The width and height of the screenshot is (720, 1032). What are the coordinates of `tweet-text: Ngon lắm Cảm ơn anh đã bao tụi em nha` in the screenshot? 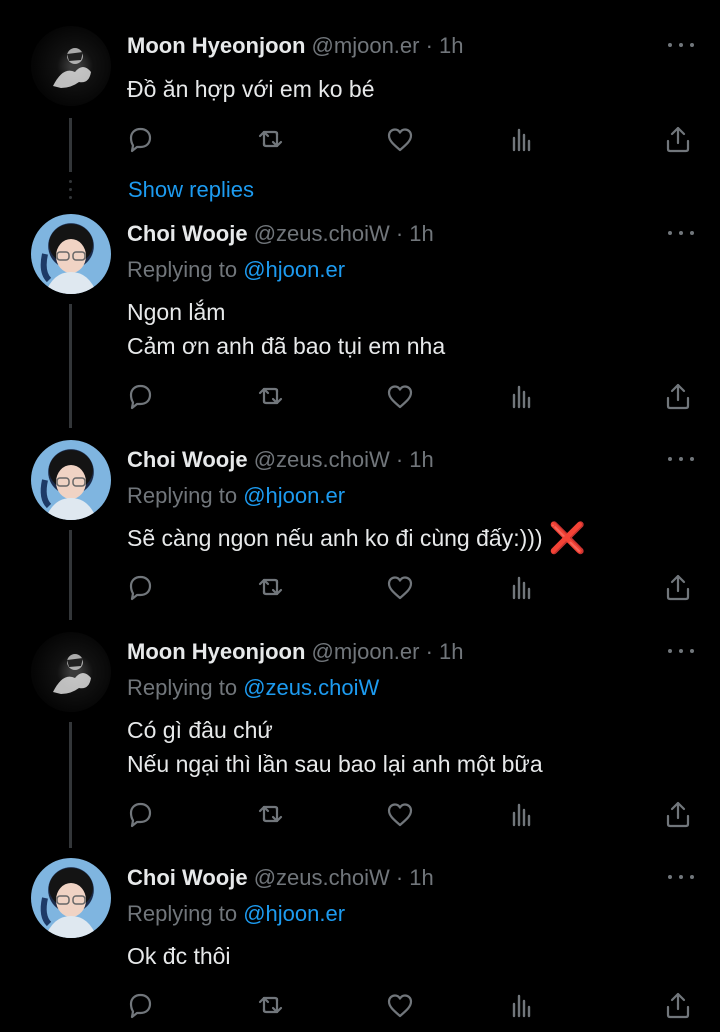 It's located at (286, 329).